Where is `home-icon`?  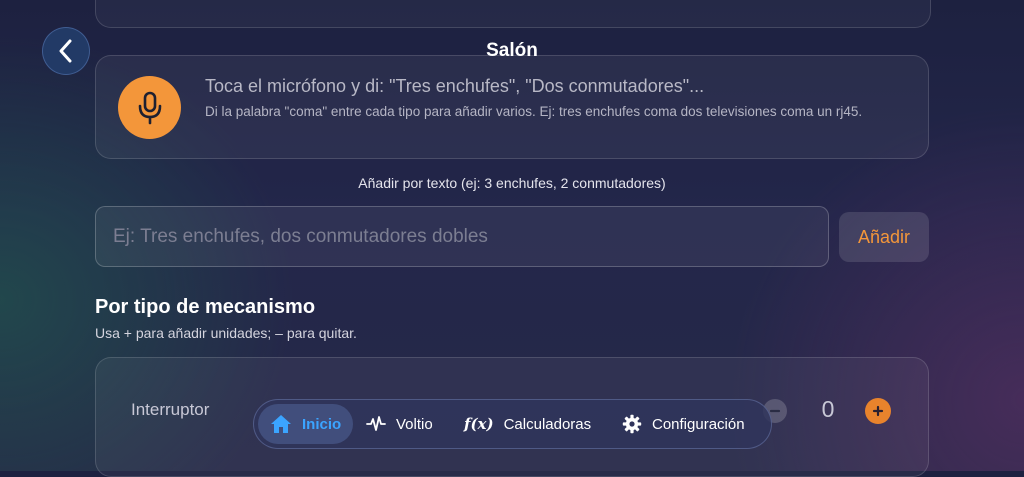
home-icon is located at coordinates (281, 424).